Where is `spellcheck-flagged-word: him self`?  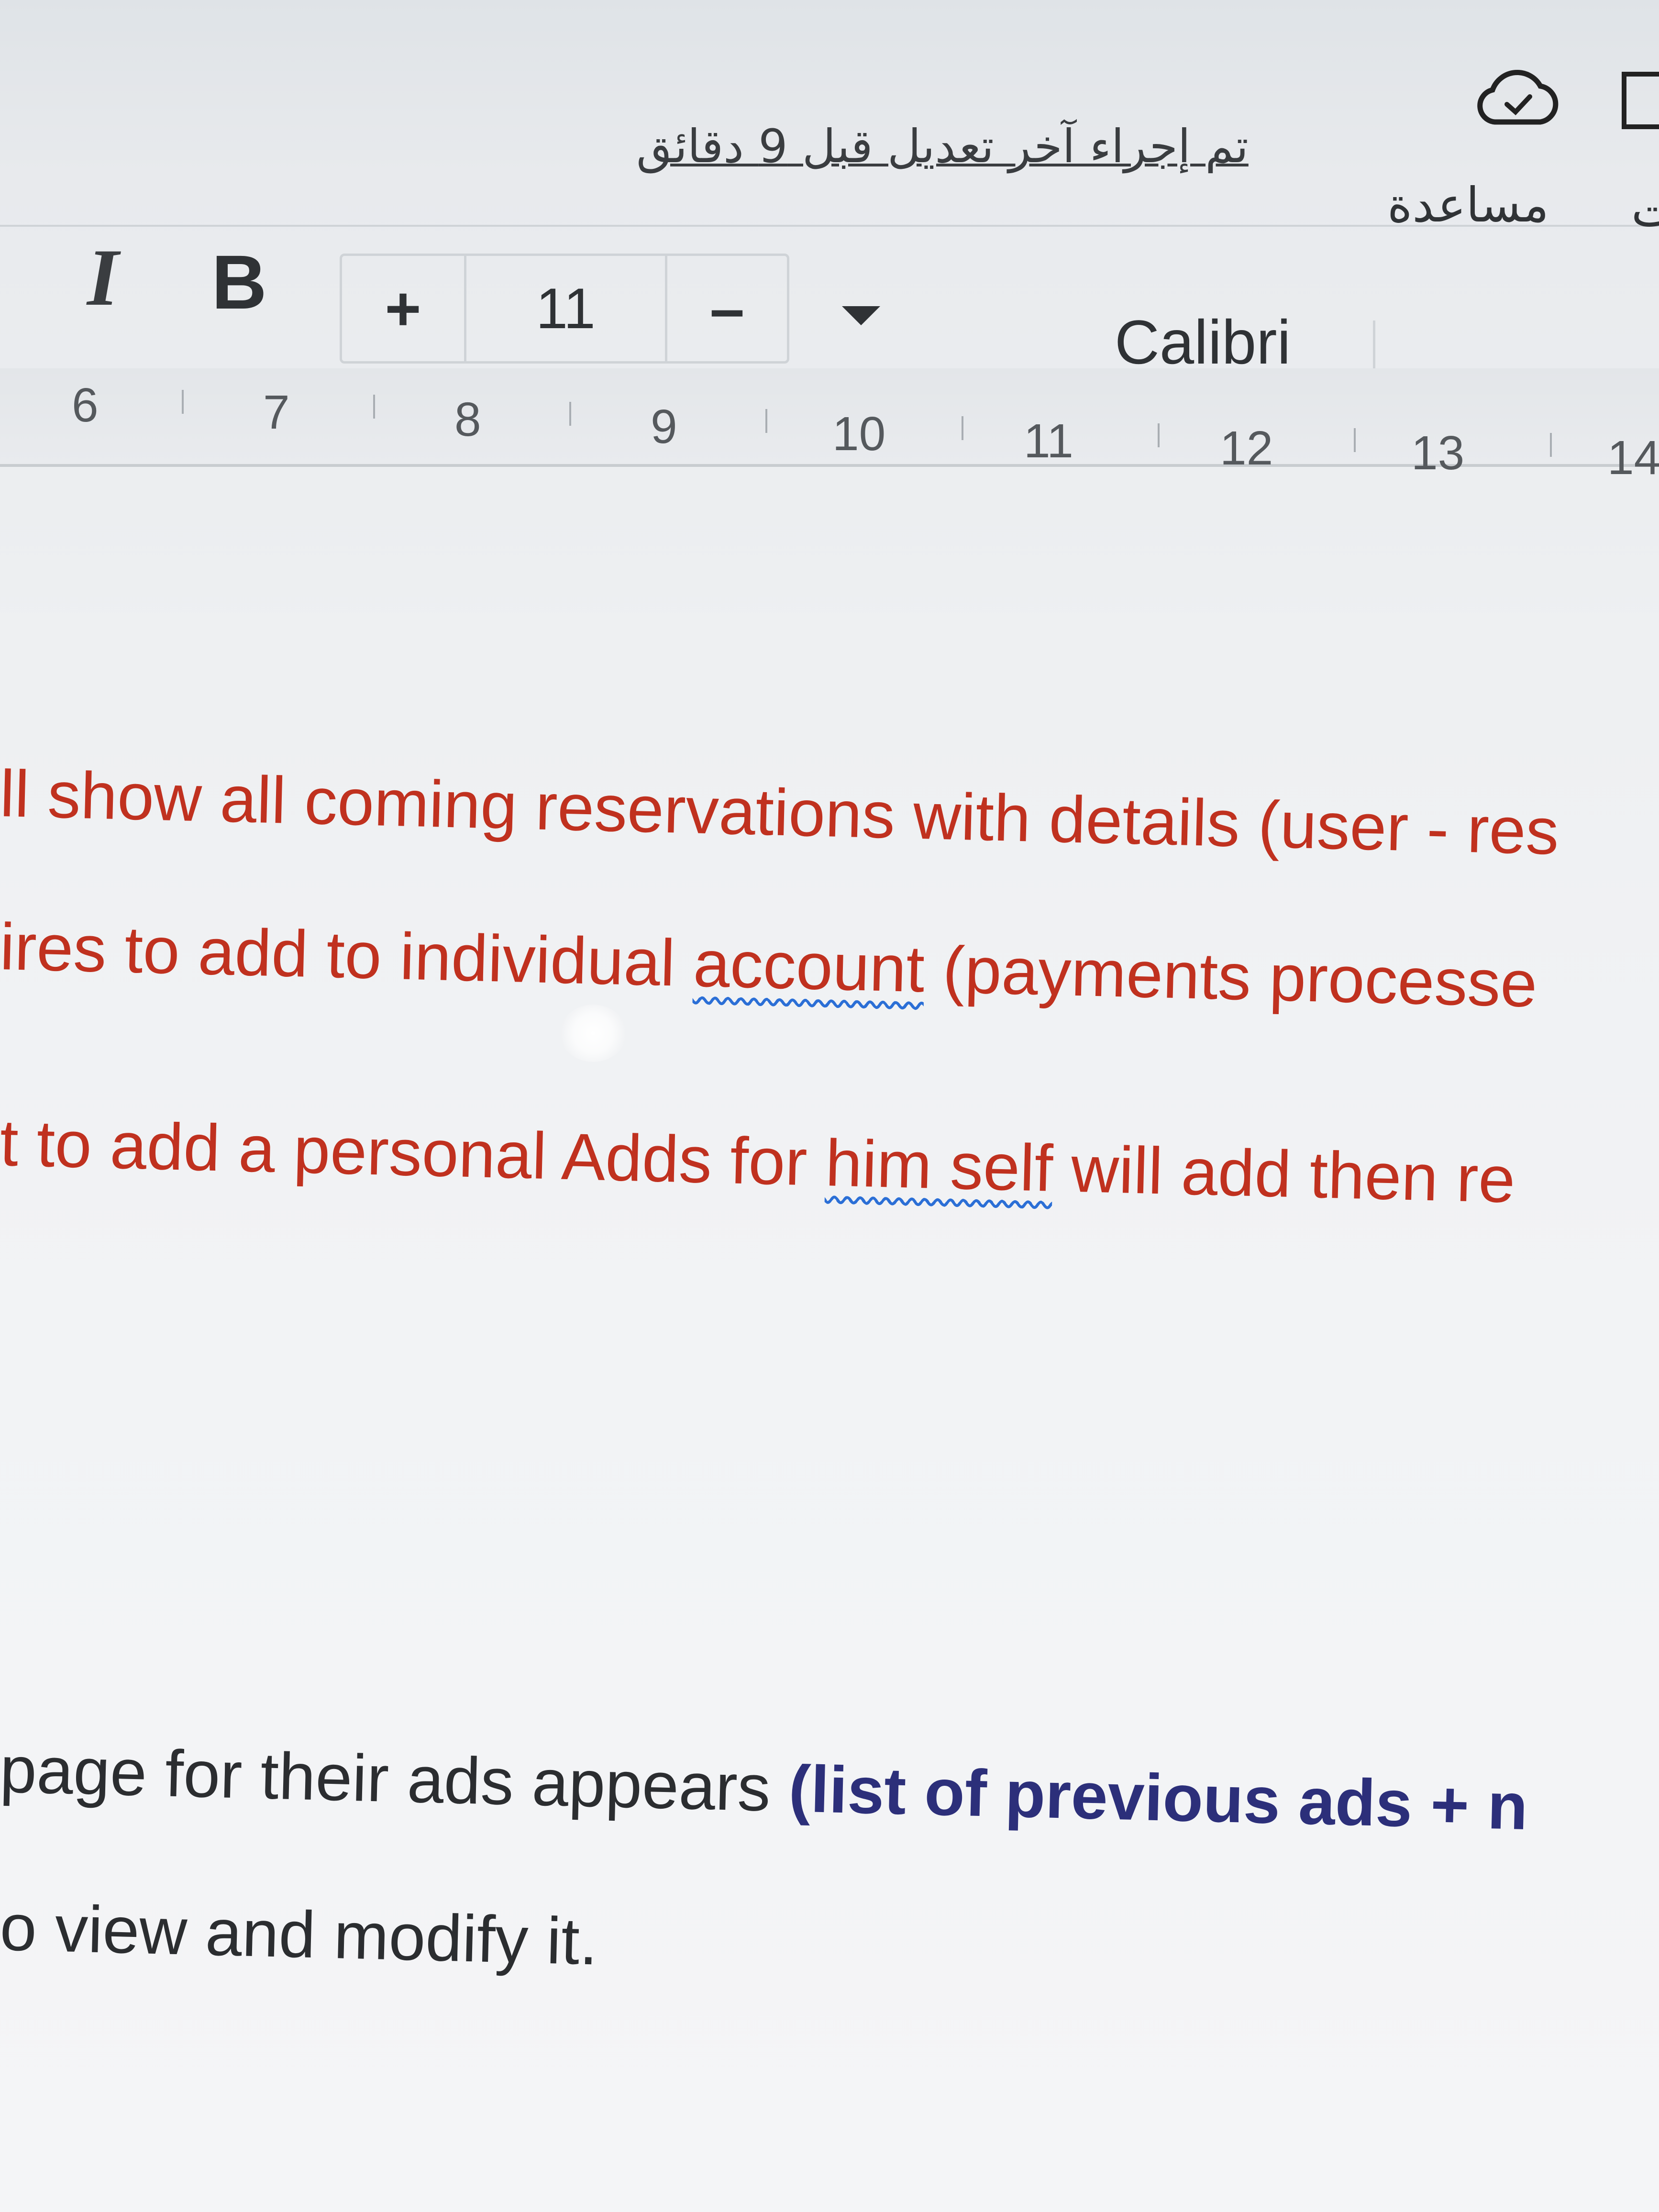 spellcheck-flagged-word: him self is located at coordinates (939, 1166).